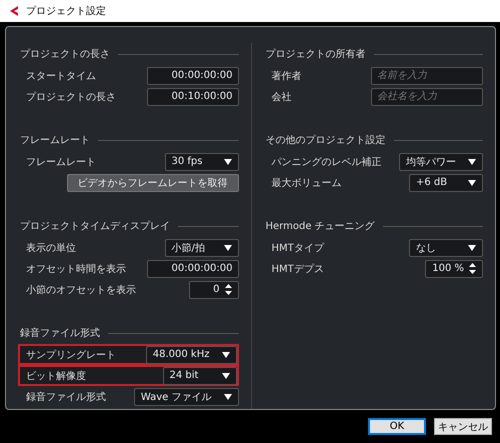 The height and width of the screenshot is (443, 500). What do you see at coordinates (427, 75) in the screenshot?
I see `text-field: 名前を入力` at bounding box center [427, 75].